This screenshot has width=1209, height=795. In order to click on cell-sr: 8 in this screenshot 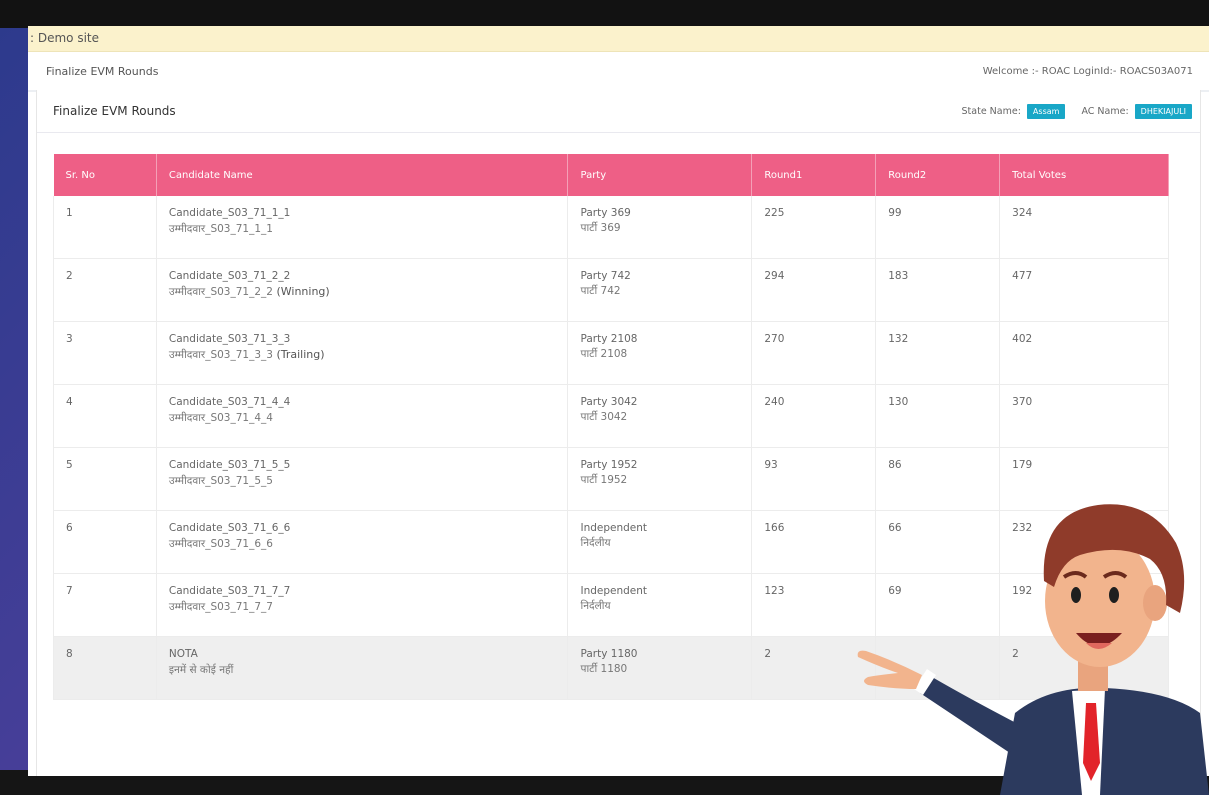, I will do `click(105, 668)`.